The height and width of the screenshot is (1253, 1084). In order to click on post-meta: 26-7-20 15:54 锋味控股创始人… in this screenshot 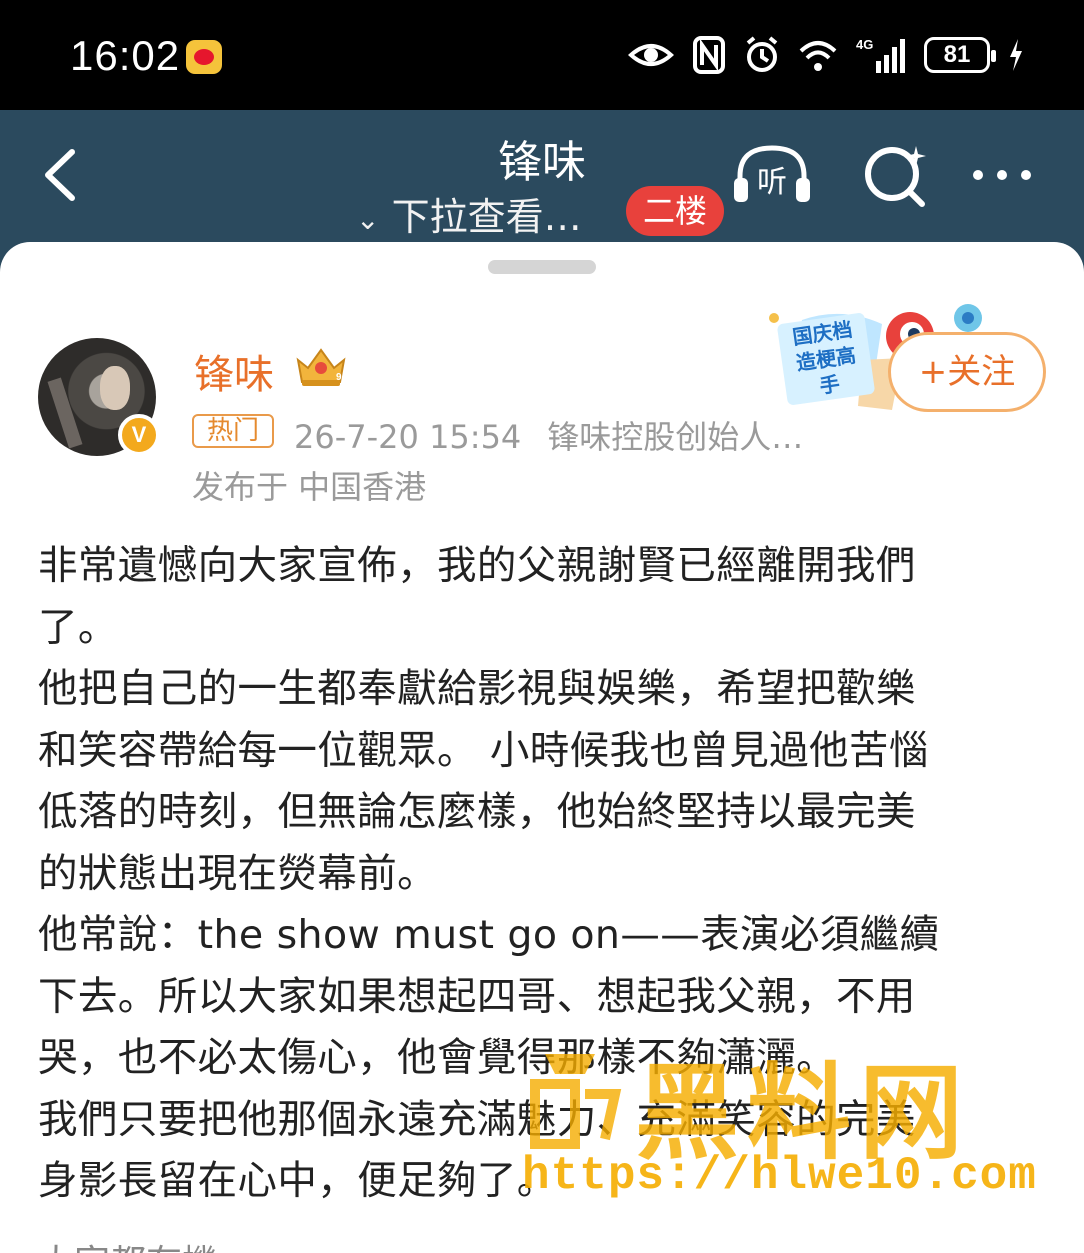, I will do `click(548, 435)`.